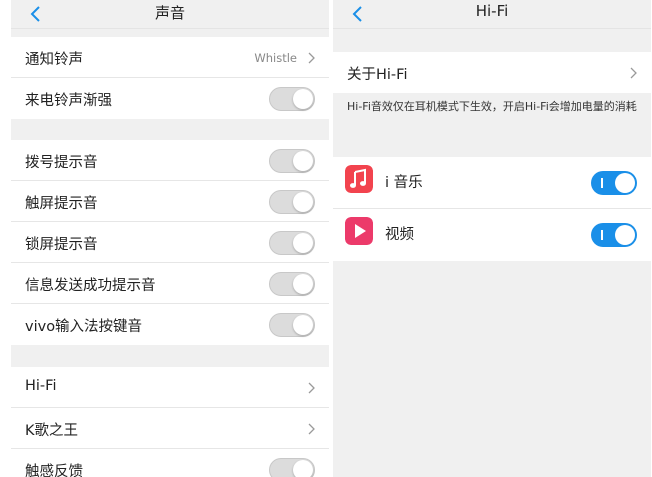 The width and height of the screenshot is (652, 477). What do you see at coordinates (68, 101) in the screenshot?
I see `row-label: 来电铃声渐强` at bounding box center [68, 101].